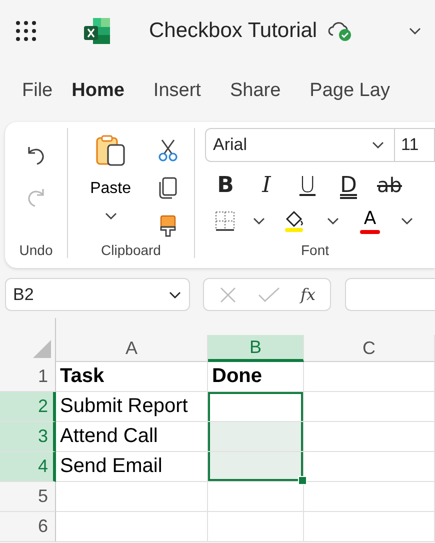 This screenshot has height=543, width=435. Describe the element at coordinates (389, 185) in the screenshot. I see `strikethrough-button: ab` at that location.